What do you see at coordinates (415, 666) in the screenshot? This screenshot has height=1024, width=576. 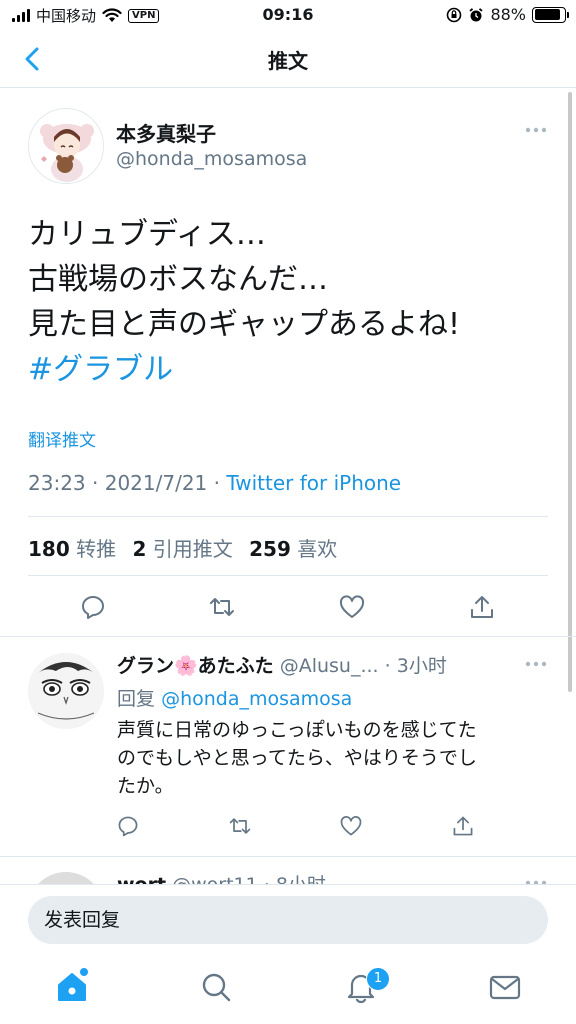 I see `reply-time: · 3小时` at bounding box center [415, 666].